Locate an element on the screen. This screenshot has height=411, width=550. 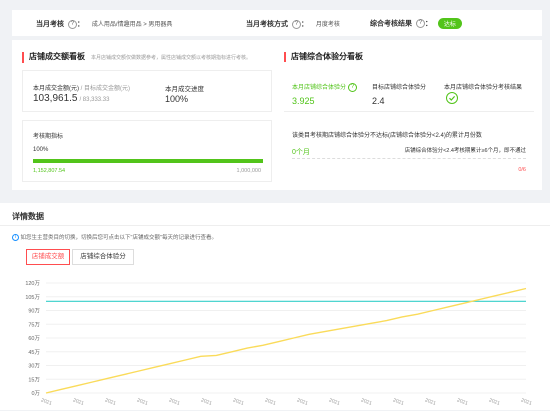
tab-experience-score: 店铺综合体验分 is located at coordinates (103, 257).